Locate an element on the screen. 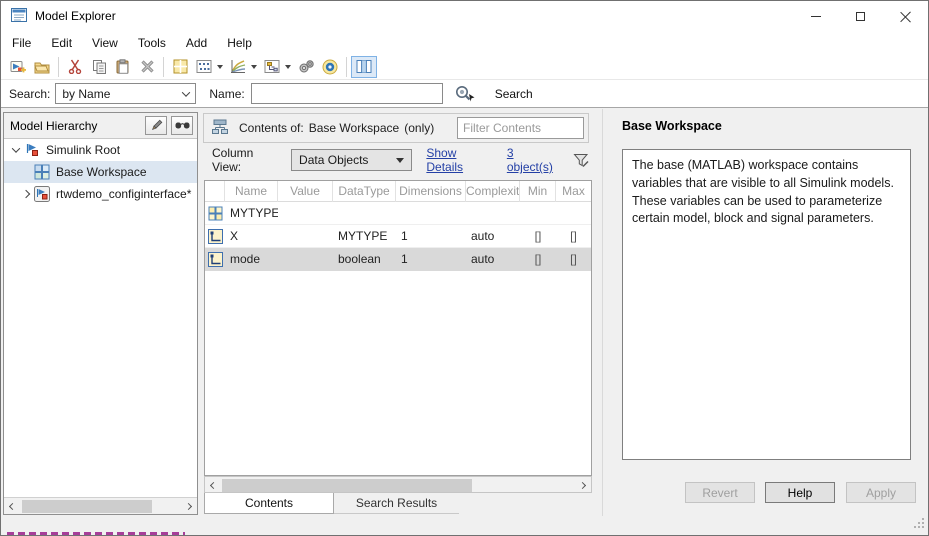 The image size is (929, 536). cell-datatype: boolean is located at coordinates (359, 259).